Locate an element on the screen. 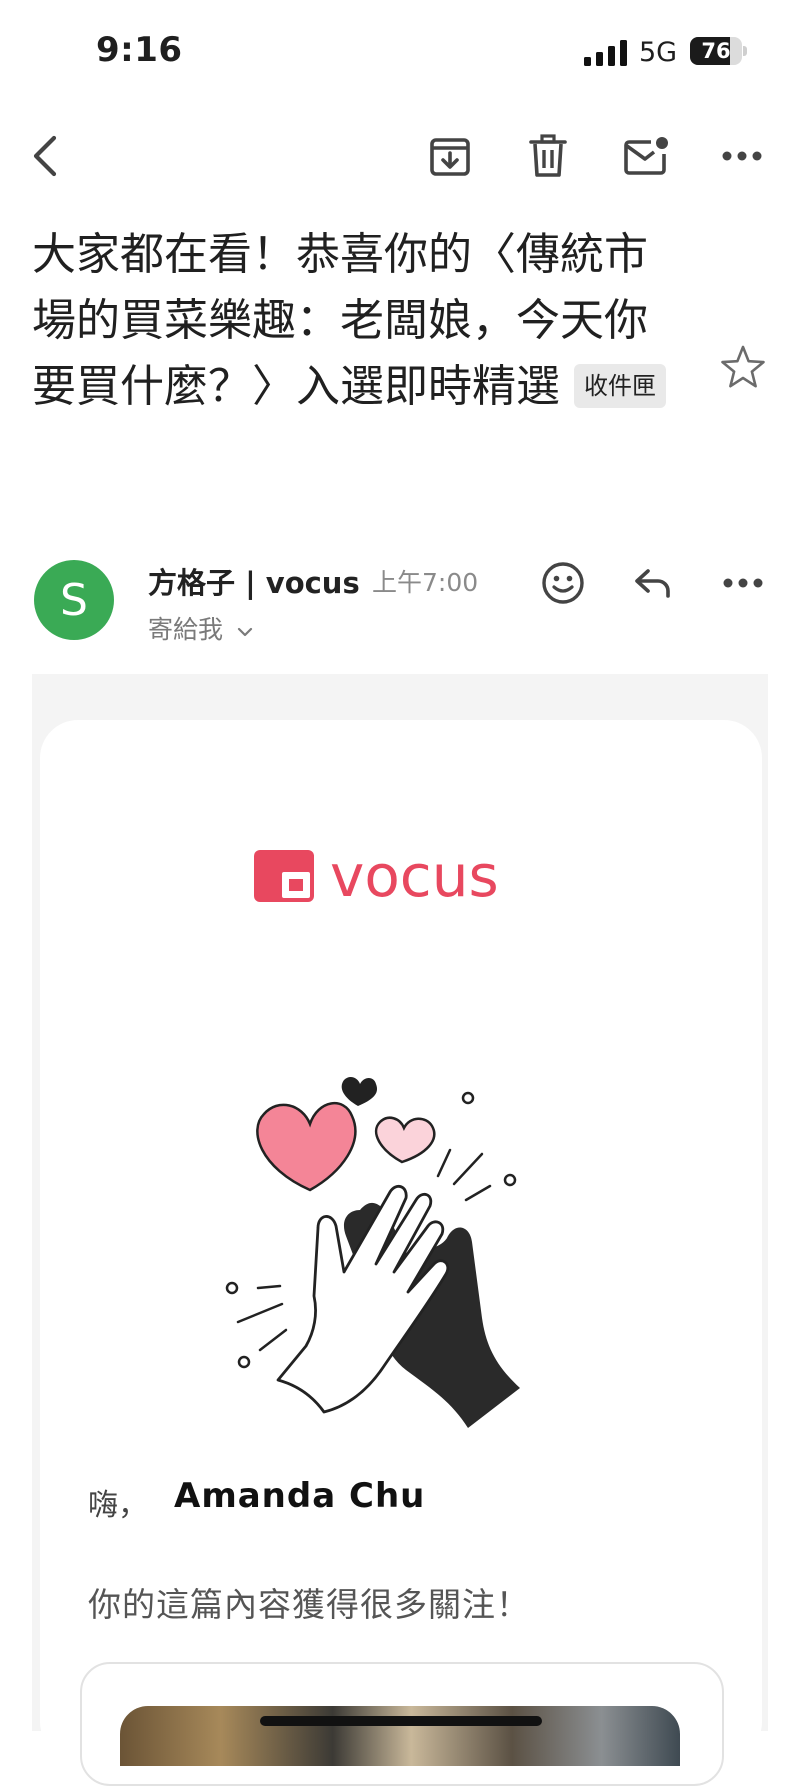 Image resolution: width=800 pixels, height=1786 pixels. star-icon is located at coordinates (743, 367).